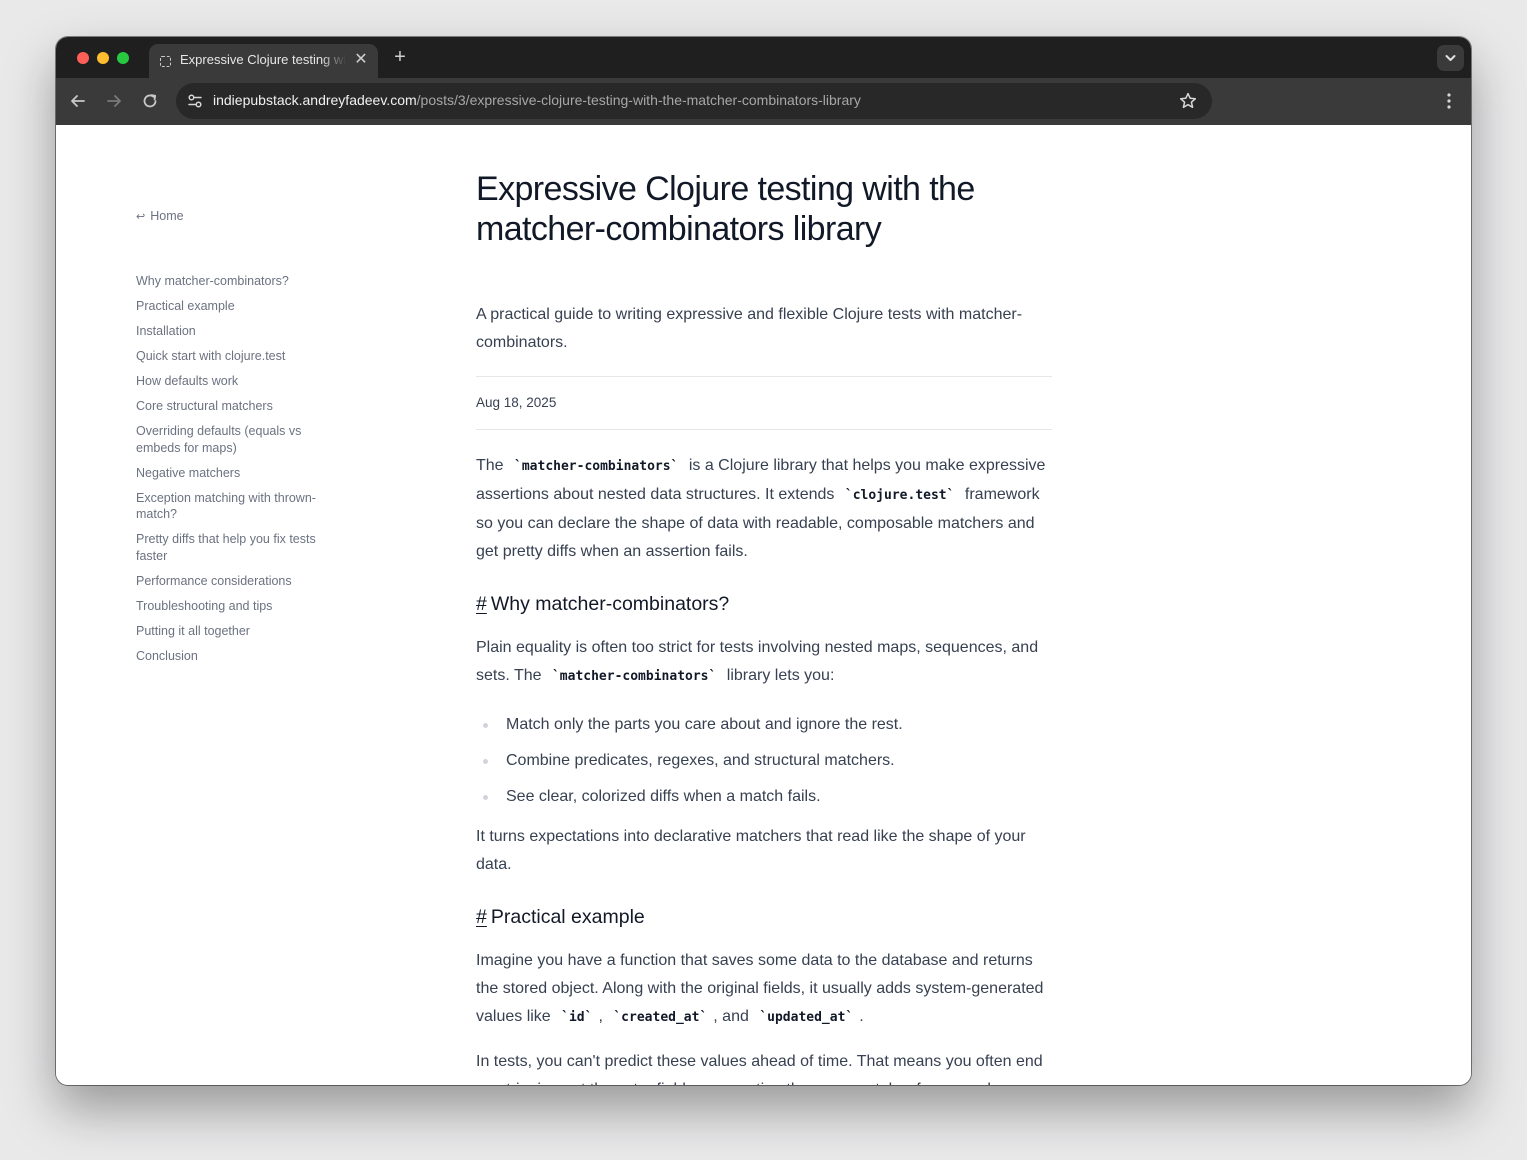 This screenshot has height=1160, width=1527. Describe the element at coordinates (778, 675) in the screenshot. I see `text-run: library lets you:` at that location.